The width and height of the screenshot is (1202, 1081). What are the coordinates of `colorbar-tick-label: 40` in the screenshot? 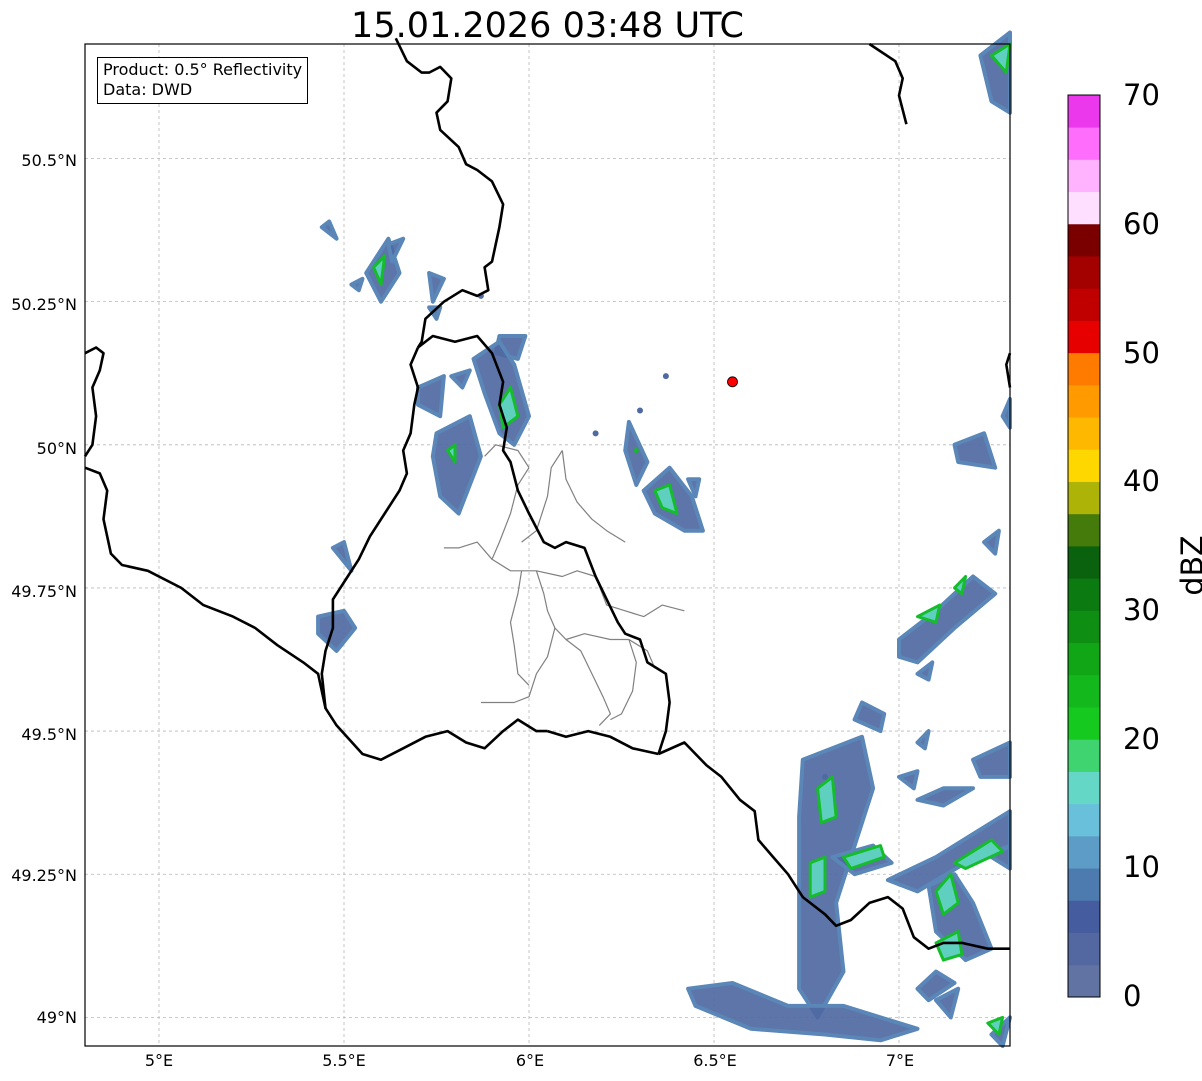 It's located at (1141, 481).